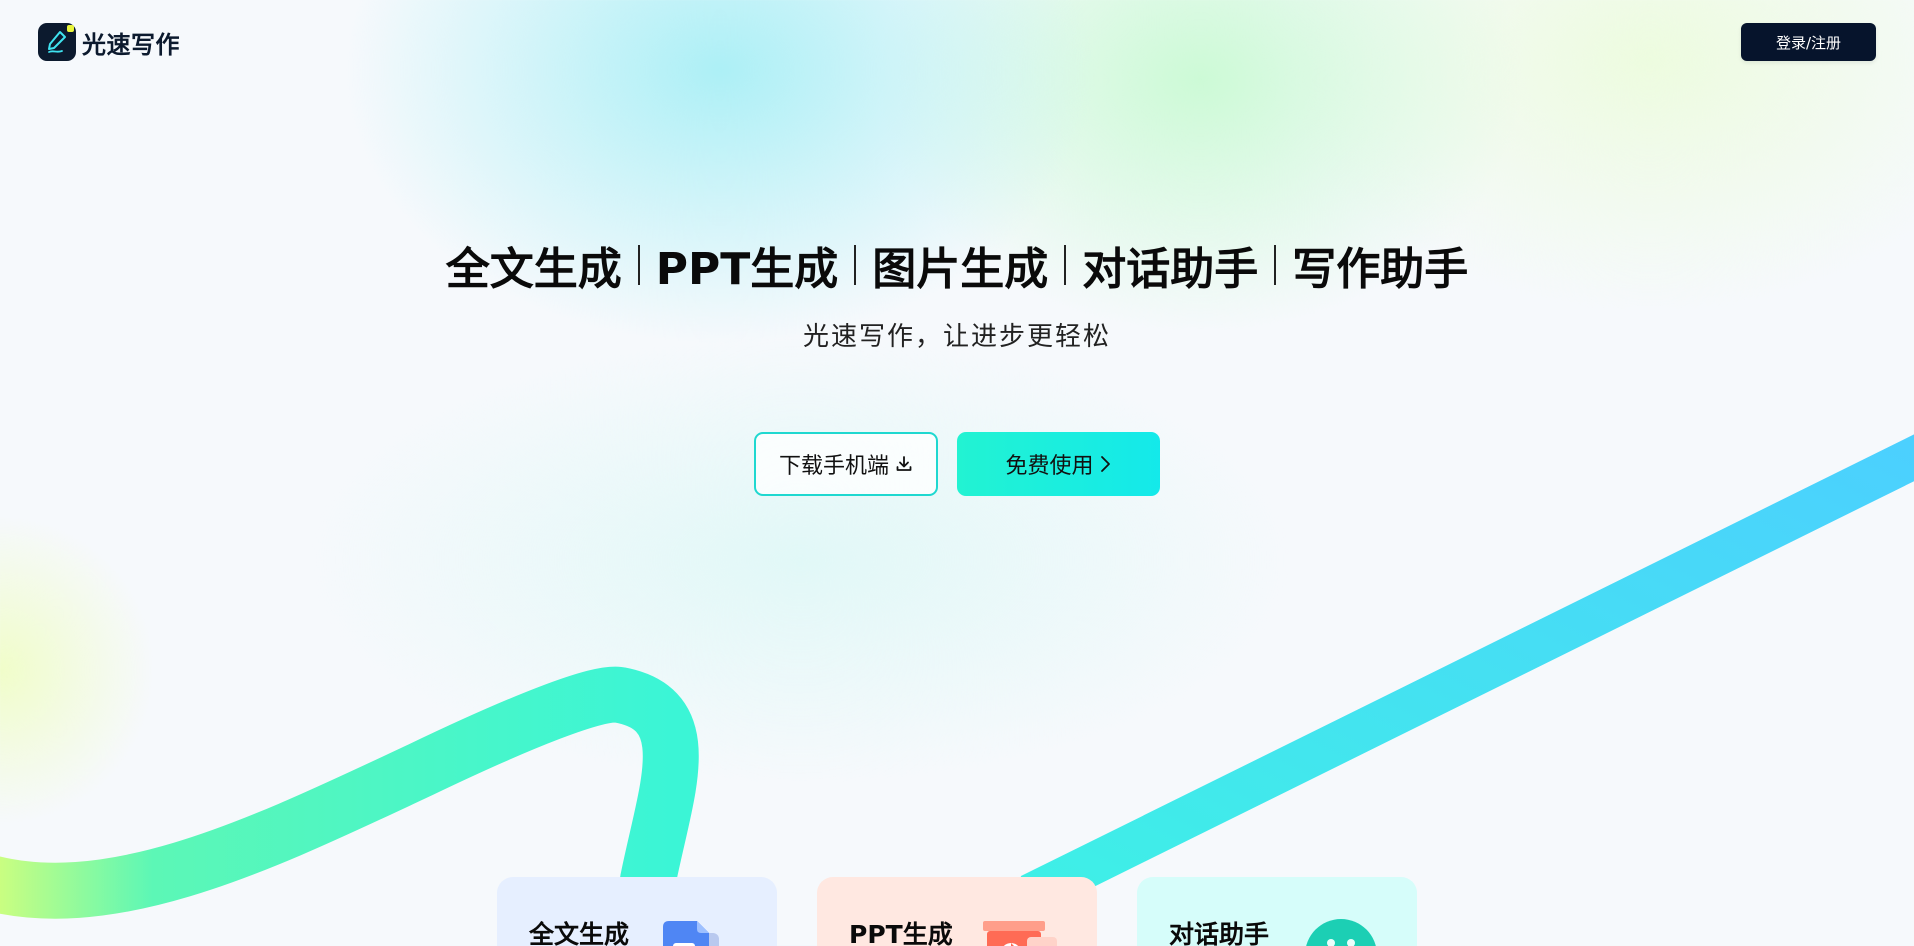  What do you see at coordinates (960, 269) in the screenshot?
I see `feature-image: 图片生成` at bounding box center [960, 269].